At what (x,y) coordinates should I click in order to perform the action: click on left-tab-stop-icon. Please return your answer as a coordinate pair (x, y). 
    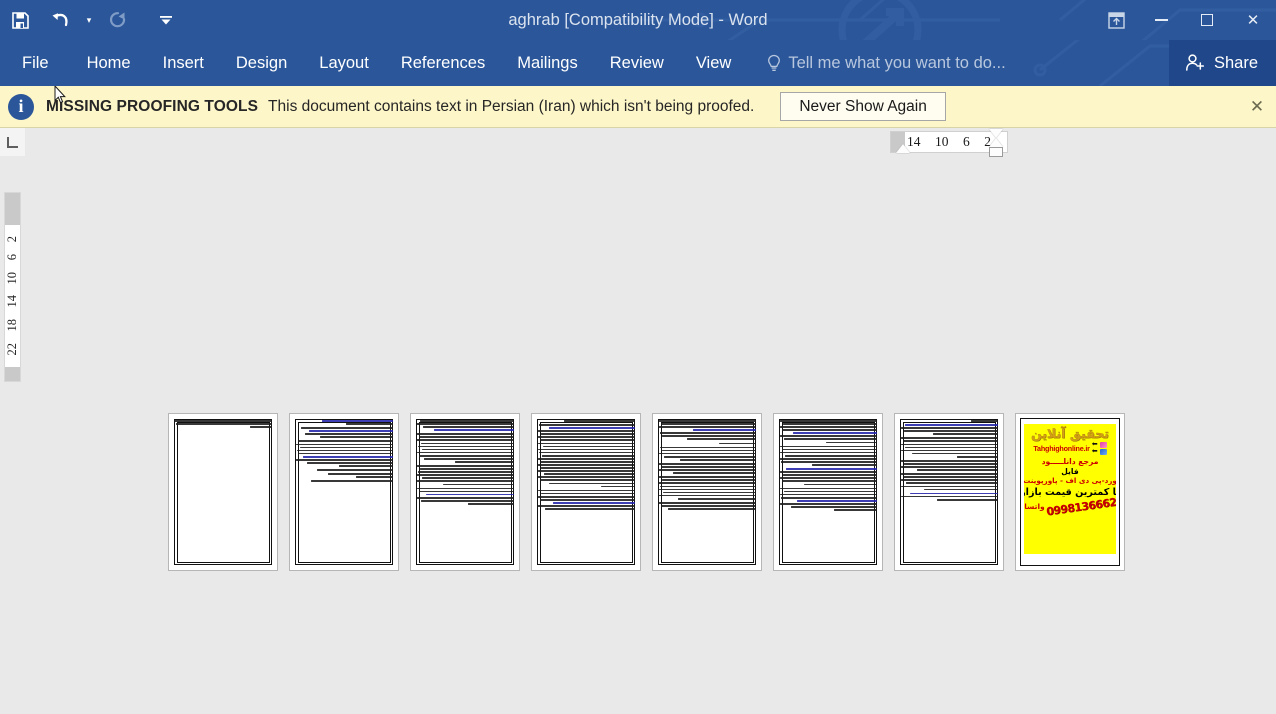
    Looking at the image, I should click on (12, 142).